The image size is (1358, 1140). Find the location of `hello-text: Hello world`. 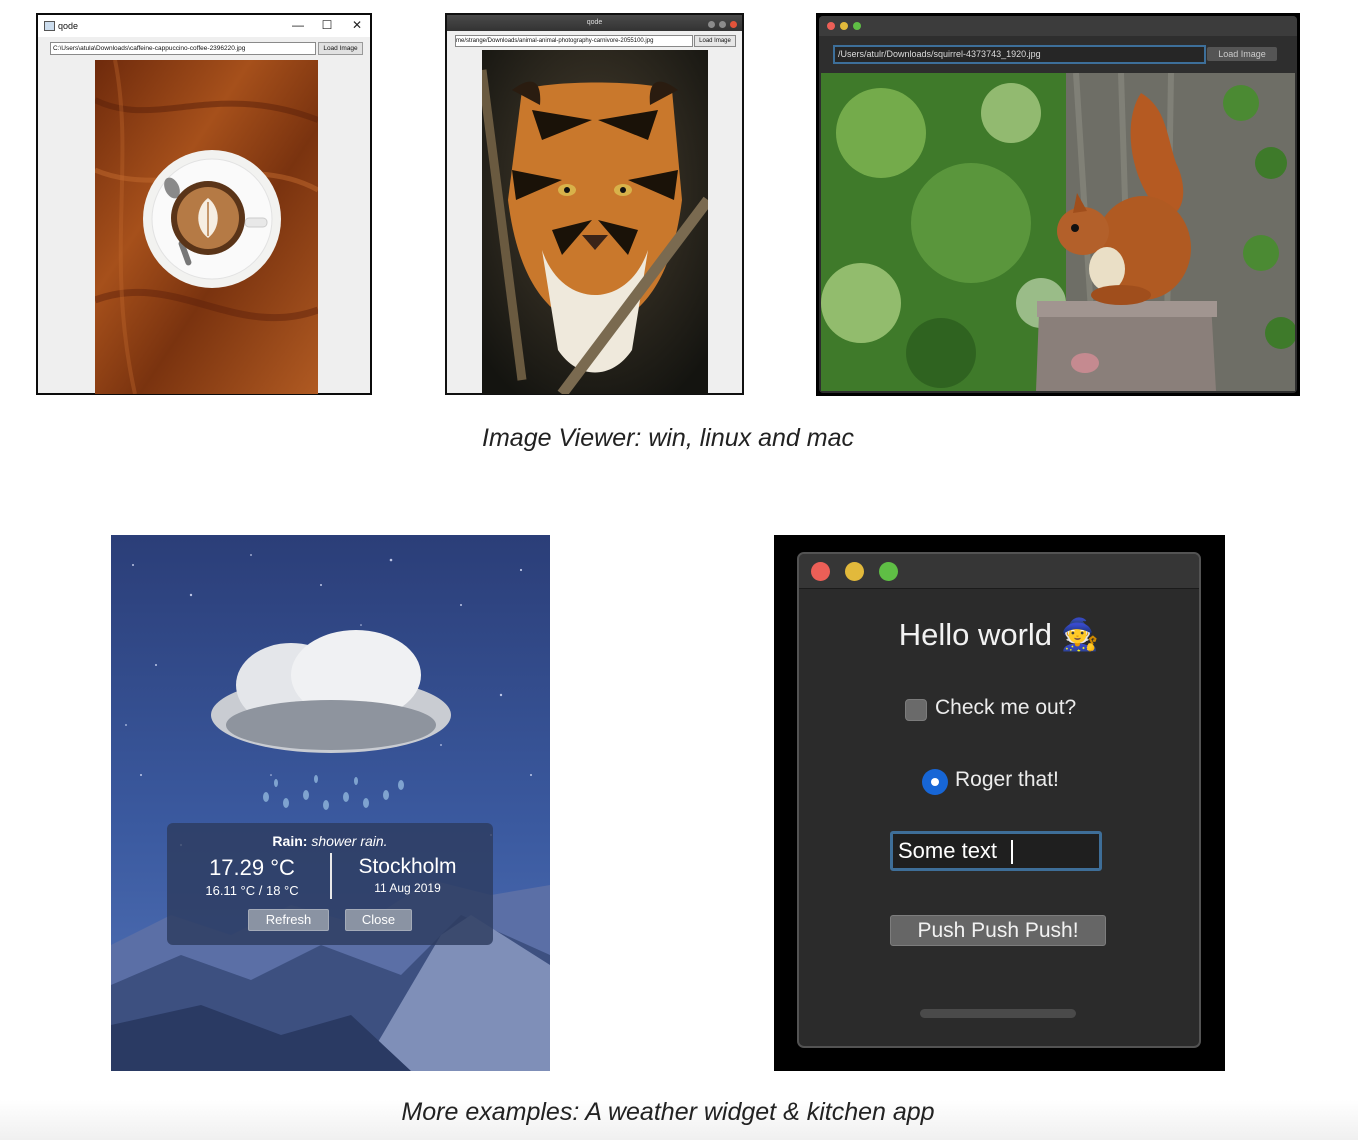

hello-text: Hello world is located at coordinates (975, 634).